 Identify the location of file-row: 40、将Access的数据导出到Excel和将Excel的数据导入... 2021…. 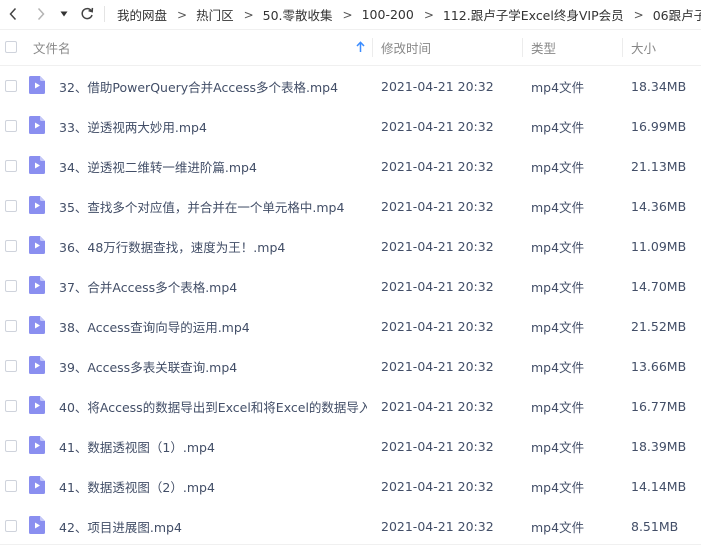
(350, 406).